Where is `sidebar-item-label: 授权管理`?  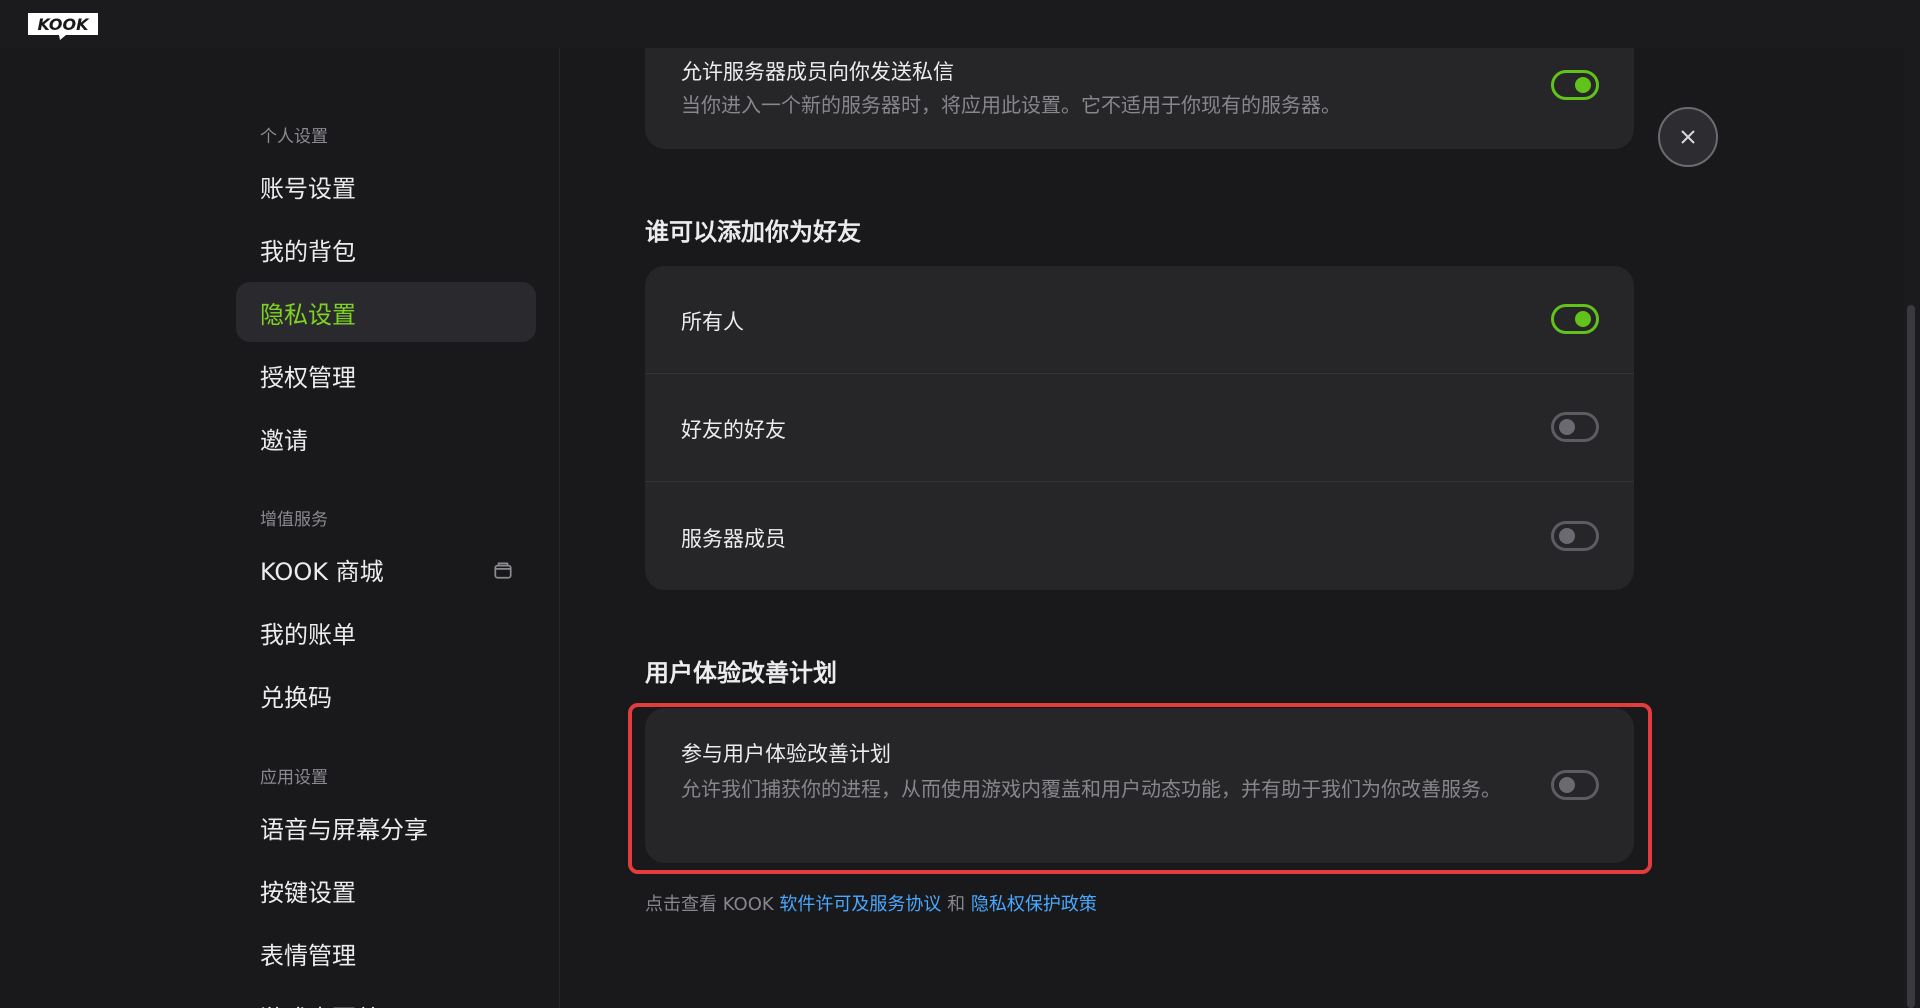
sidebar-item-label: 授权管理 is located at coordinates (308, 377).